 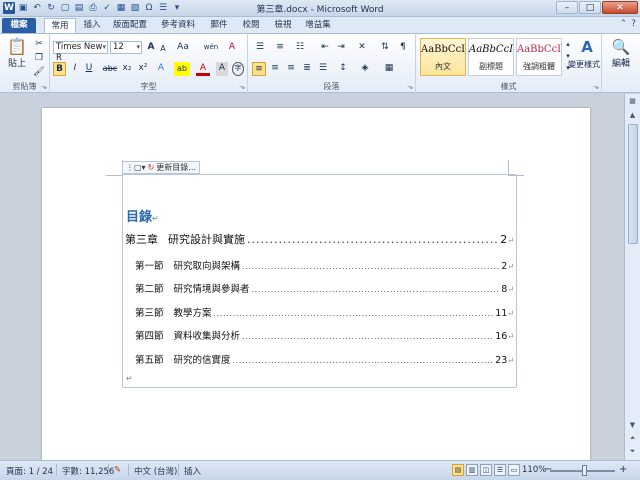 I want to click on tab-file: 檔案, so click(x=19, y=25).